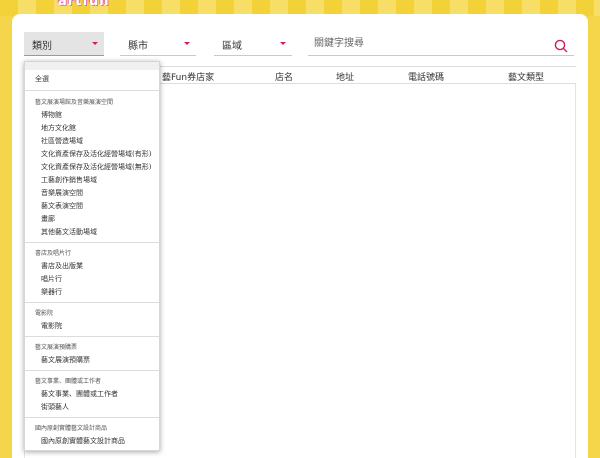  Describe the element at coordinates (58, 128) in the screenshot. I see `dropdown-option: 地方文化館` at that location.